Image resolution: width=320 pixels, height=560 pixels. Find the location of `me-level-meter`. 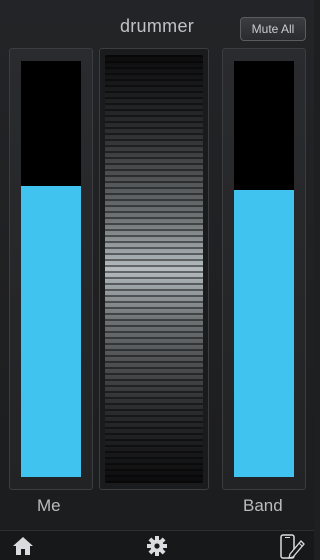

me-level-meter is located at coordinates (51, 269).